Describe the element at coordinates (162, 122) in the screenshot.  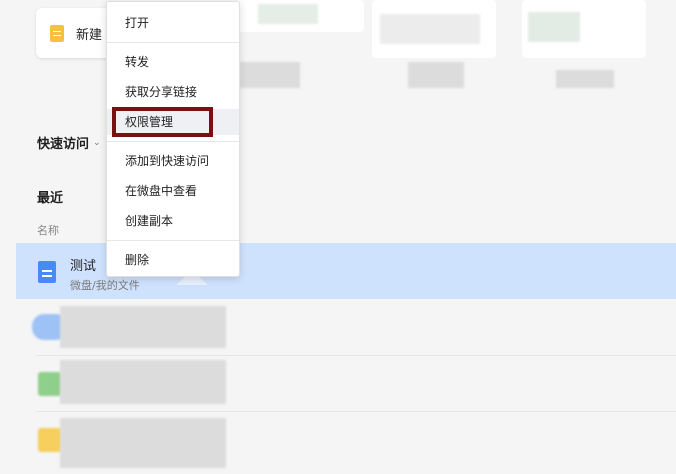
I see `highlight-annotation-box` at that location.